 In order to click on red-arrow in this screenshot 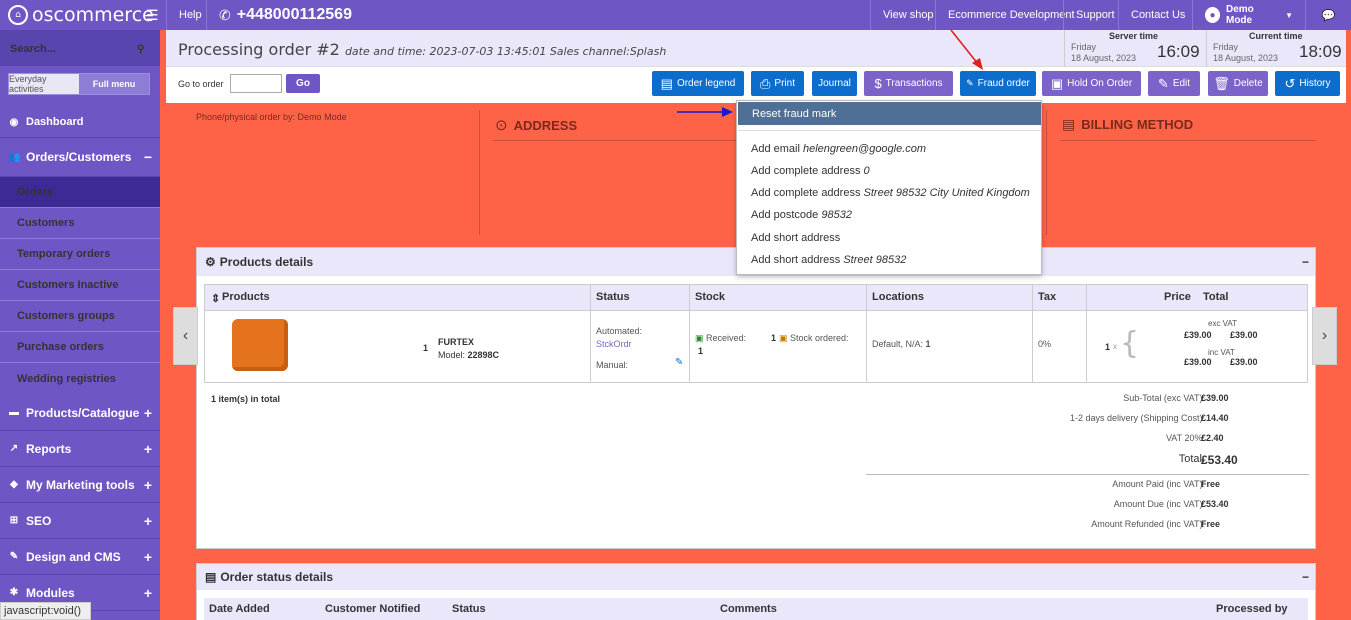, I will do `click(966, 49)`.